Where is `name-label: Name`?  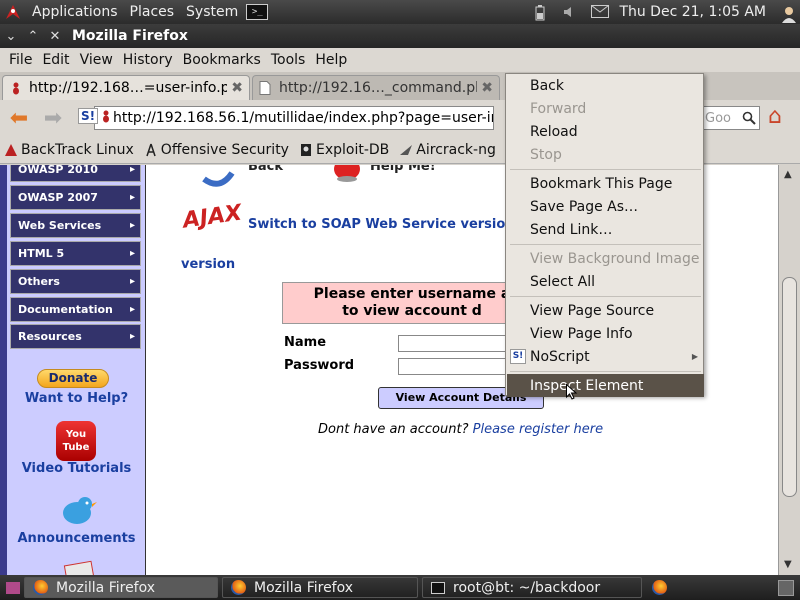 name-label: Name is located at coordinates (305, 342).